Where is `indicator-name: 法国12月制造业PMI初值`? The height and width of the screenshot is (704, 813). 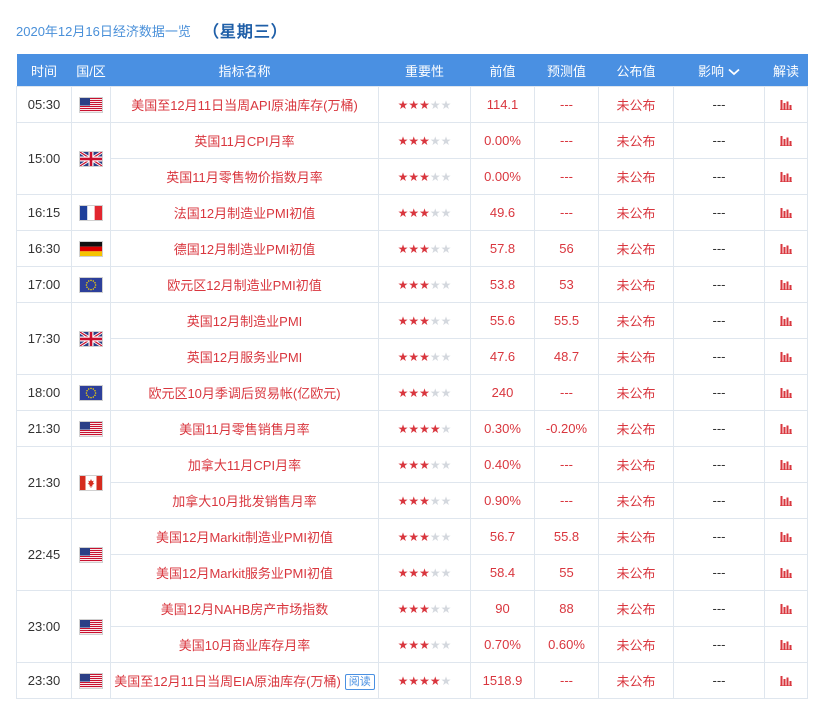
indicator-name: 法国12月制造业PMI初值 is located at coordinates (245, 213).